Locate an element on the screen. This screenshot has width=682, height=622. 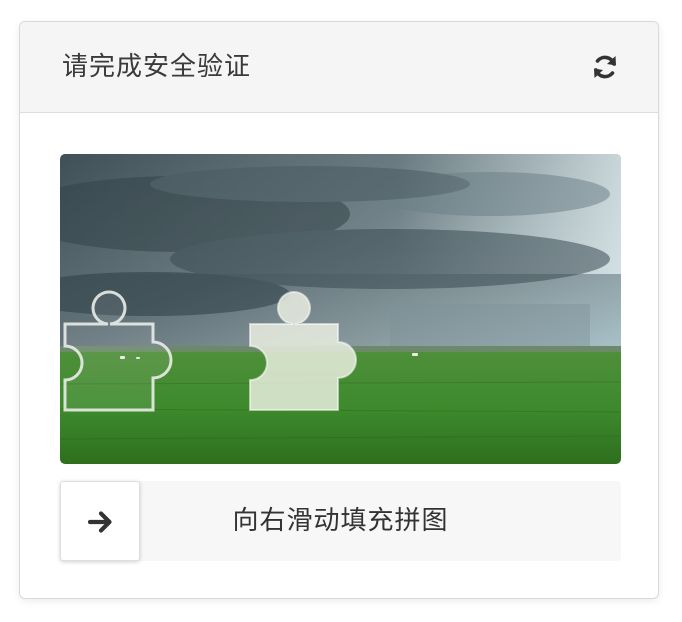
refresh-button is located at coordinates (605, 67).